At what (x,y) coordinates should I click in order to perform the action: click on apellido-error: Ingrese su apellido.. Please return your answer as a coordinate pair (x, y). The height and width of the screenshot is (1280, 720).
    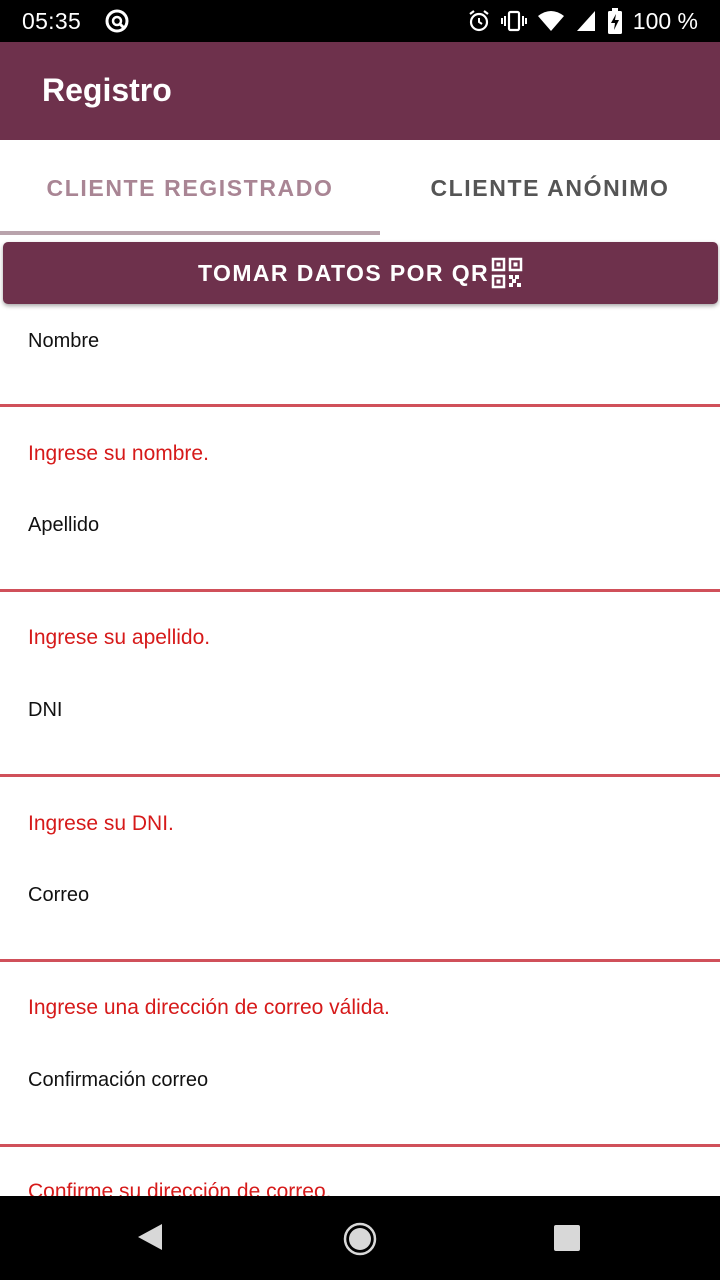
    Looking at the image, I should click on (119, 637).